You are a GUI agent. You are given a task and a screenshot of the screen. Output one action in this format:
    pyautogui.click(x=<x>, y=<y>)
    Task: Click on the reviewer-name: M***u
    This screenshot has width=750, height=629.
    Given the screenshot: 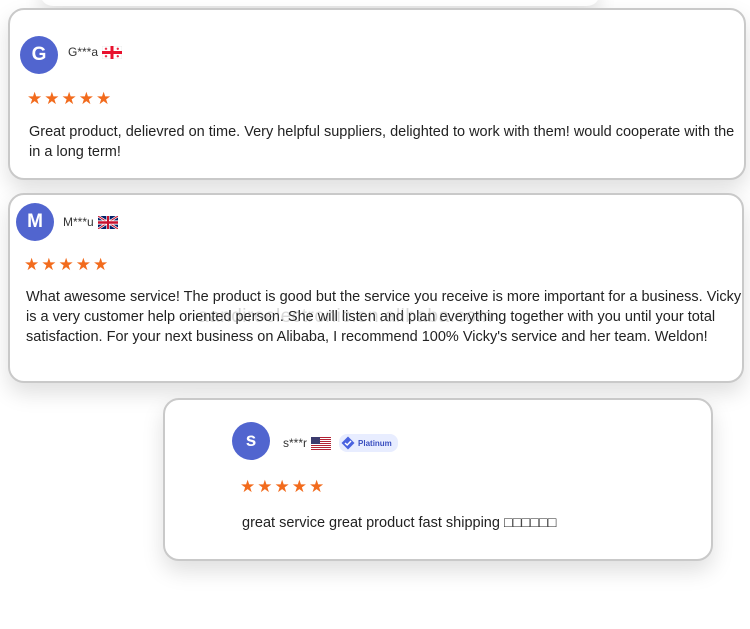 What is the action you would take?
    pyautogui.click(x=90, y=222)
    